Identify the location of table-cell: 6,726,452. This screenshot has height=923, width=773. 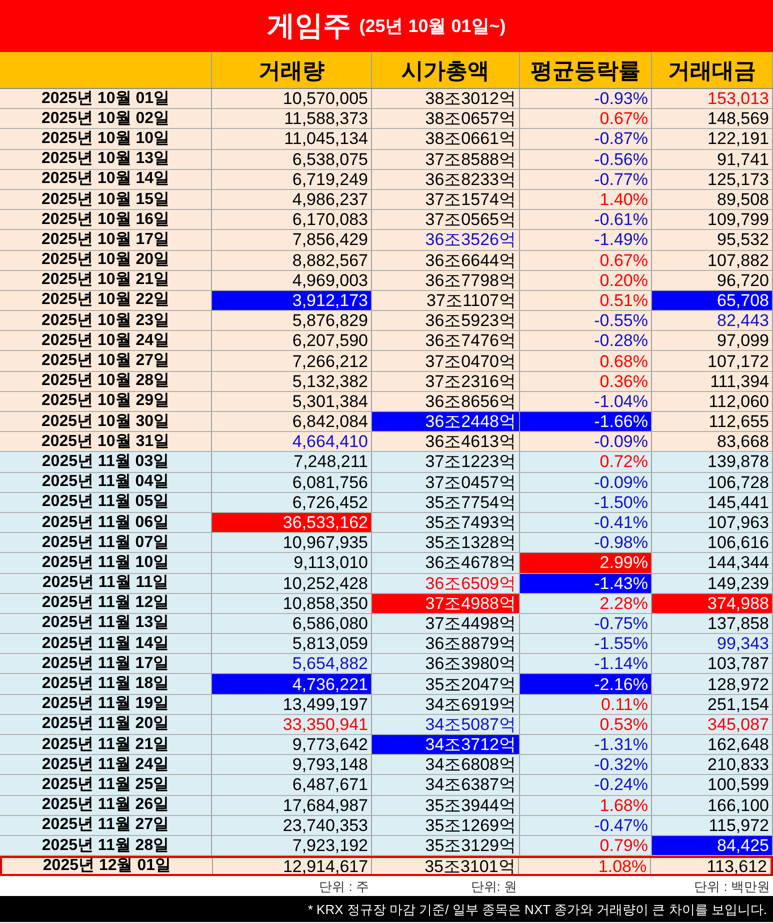
(292, 502).